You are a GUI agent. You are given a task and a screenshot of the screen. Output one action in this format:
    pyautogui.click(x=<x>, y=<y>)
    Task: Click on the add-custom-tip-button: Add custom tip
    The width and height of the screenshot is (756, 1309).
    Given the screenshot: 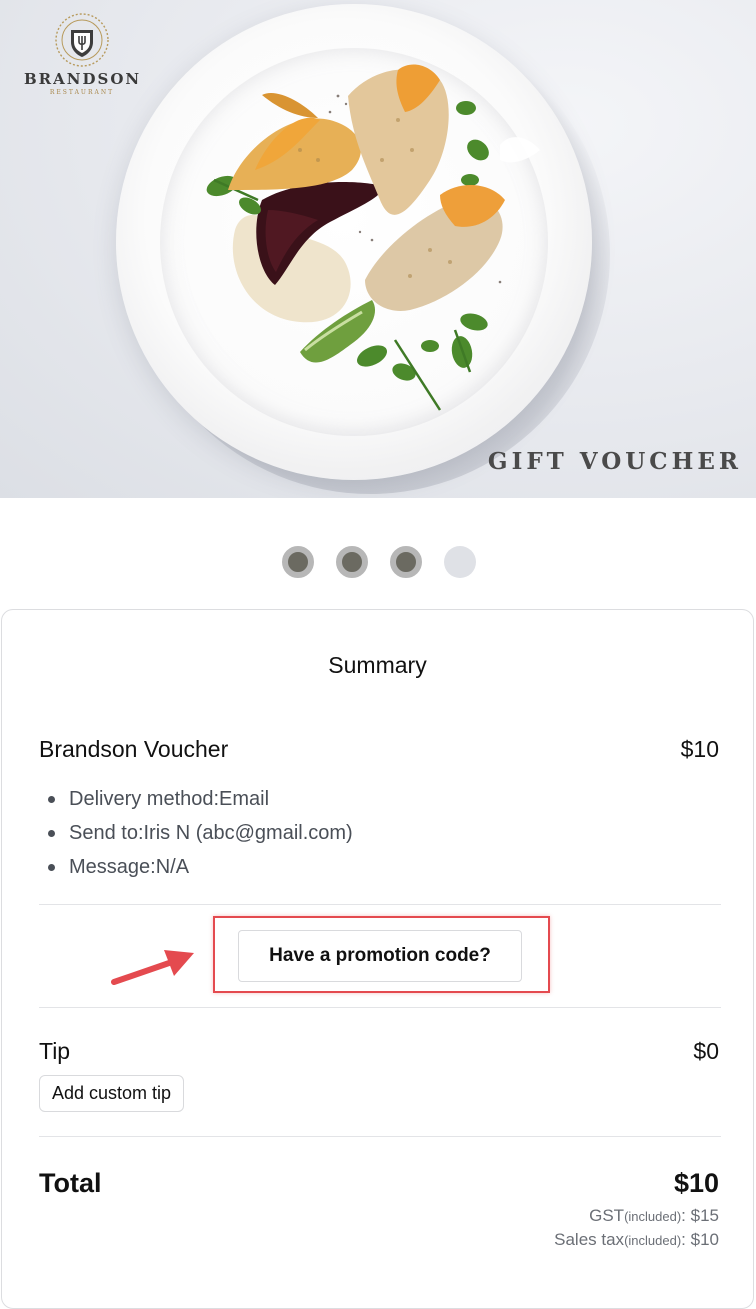 What is the action you would take?
    pyautogui.click(x=112, y=1093)
    